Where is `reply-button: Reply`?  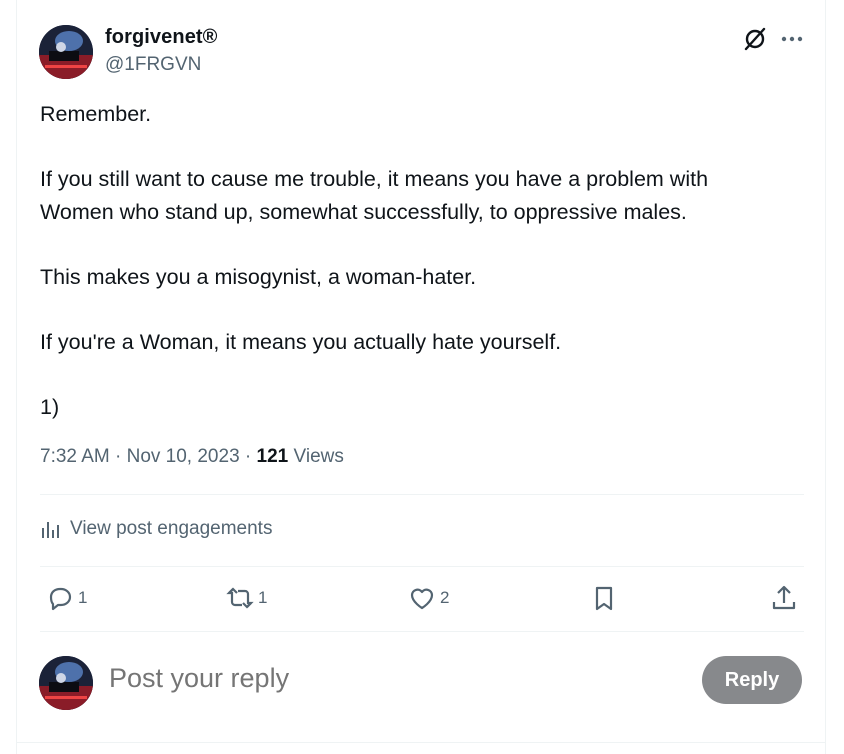 reply-button: Reply is located at coordinates (752, 680).